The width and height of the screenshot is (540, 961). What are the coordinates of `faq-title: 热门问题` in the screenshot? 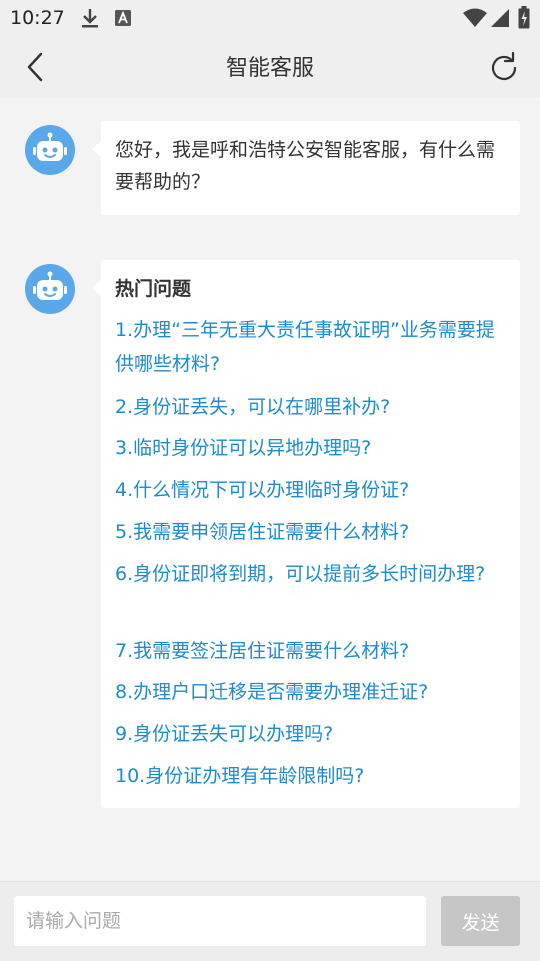 It's located at (153, 289).